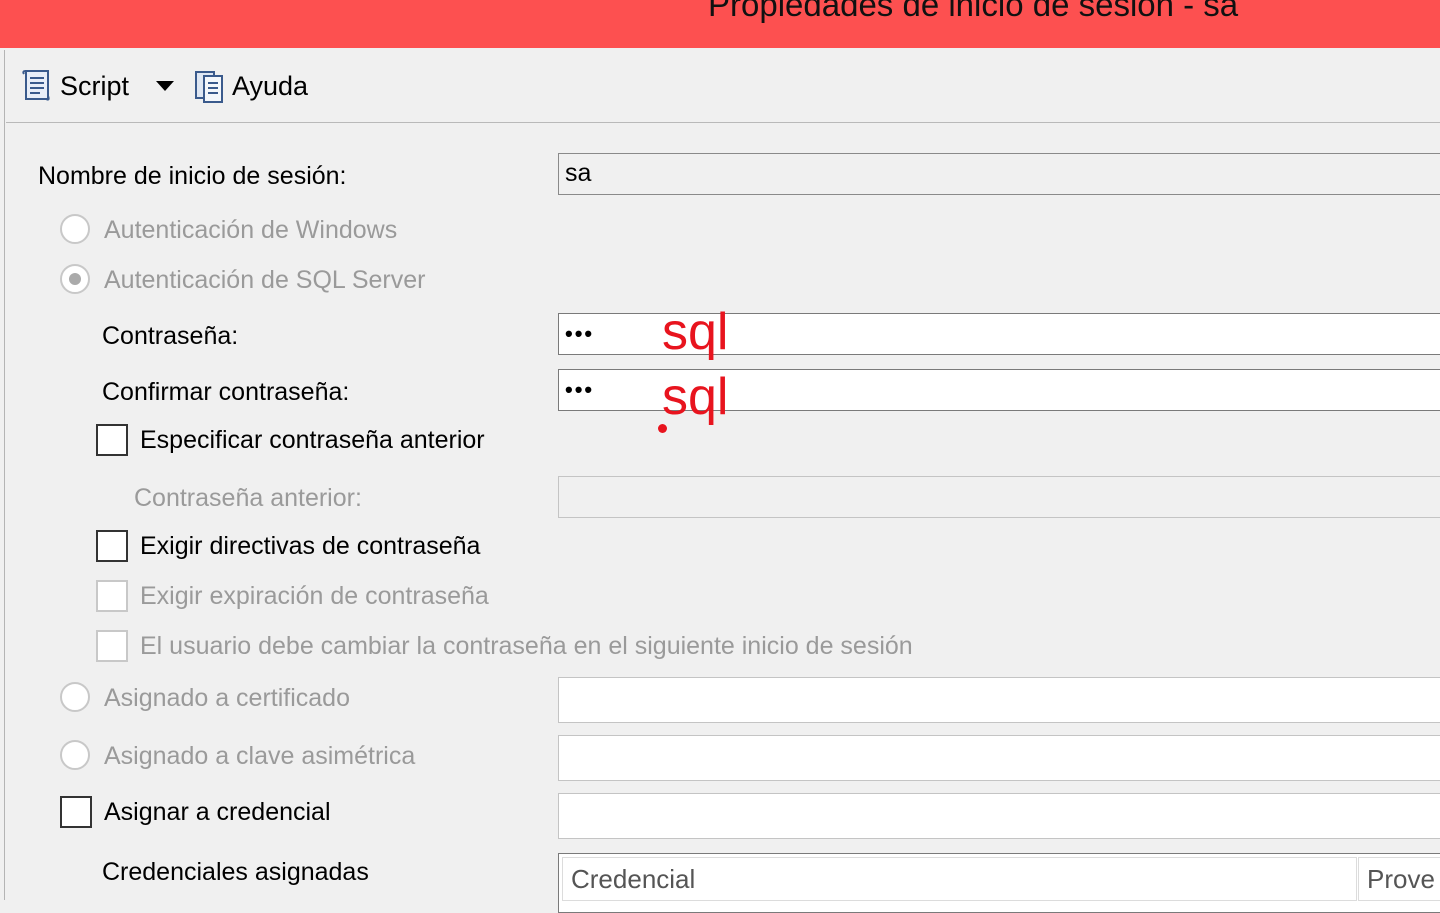  I want to click on mapped-credentials-grid: Credencial Prove, so click(999, 883).